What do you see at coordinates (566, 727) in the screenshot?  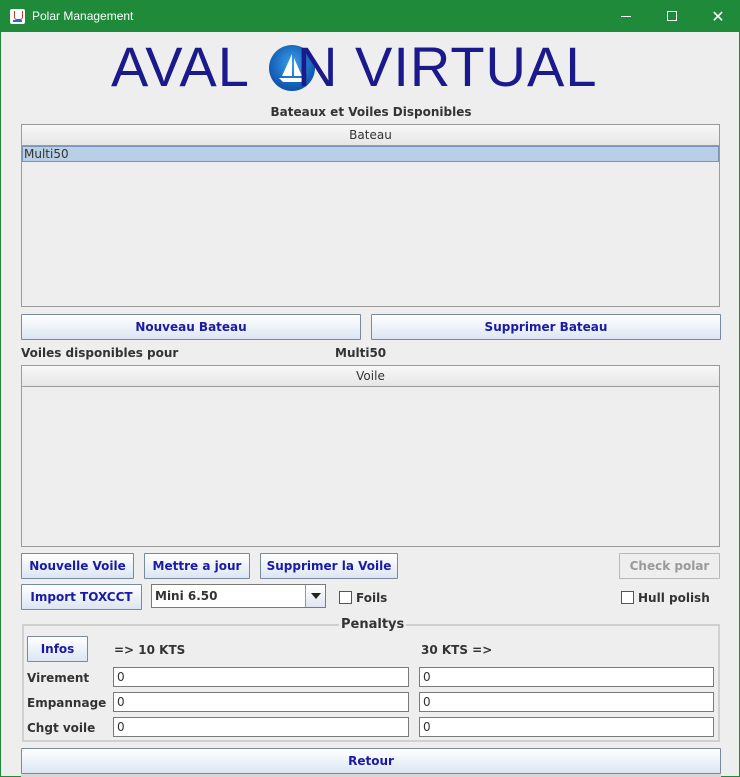 I see `sail-change-high-input: 0` at bounding box center [566, 727].